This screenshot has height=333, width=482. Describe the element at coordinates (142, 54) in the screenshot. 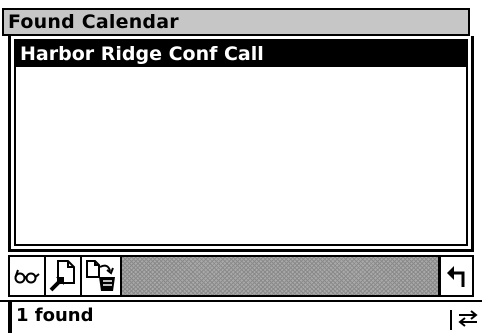

I see `list-item-label: Harbor Ridge Conf Call` at that location.